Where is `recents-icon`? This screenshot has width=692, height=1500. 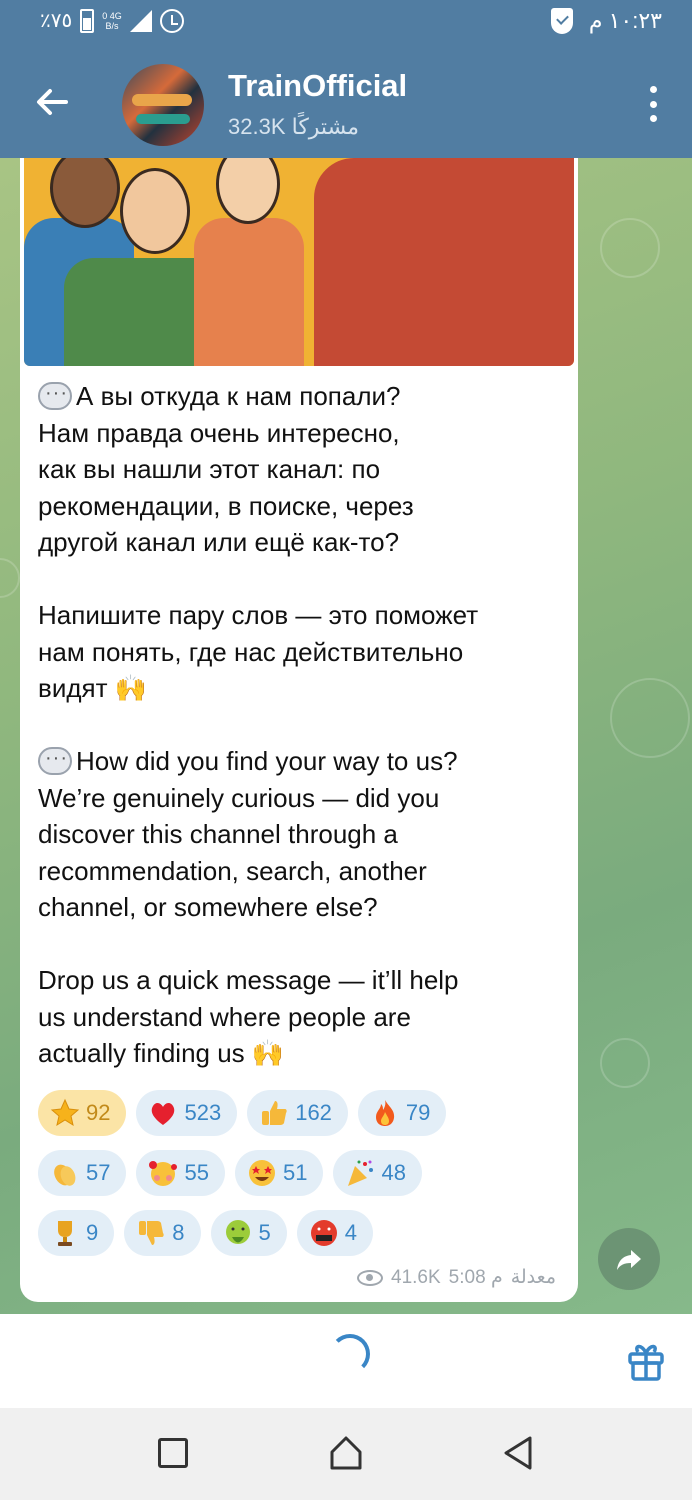 recents-icon is located at coordinates (173, 1453).